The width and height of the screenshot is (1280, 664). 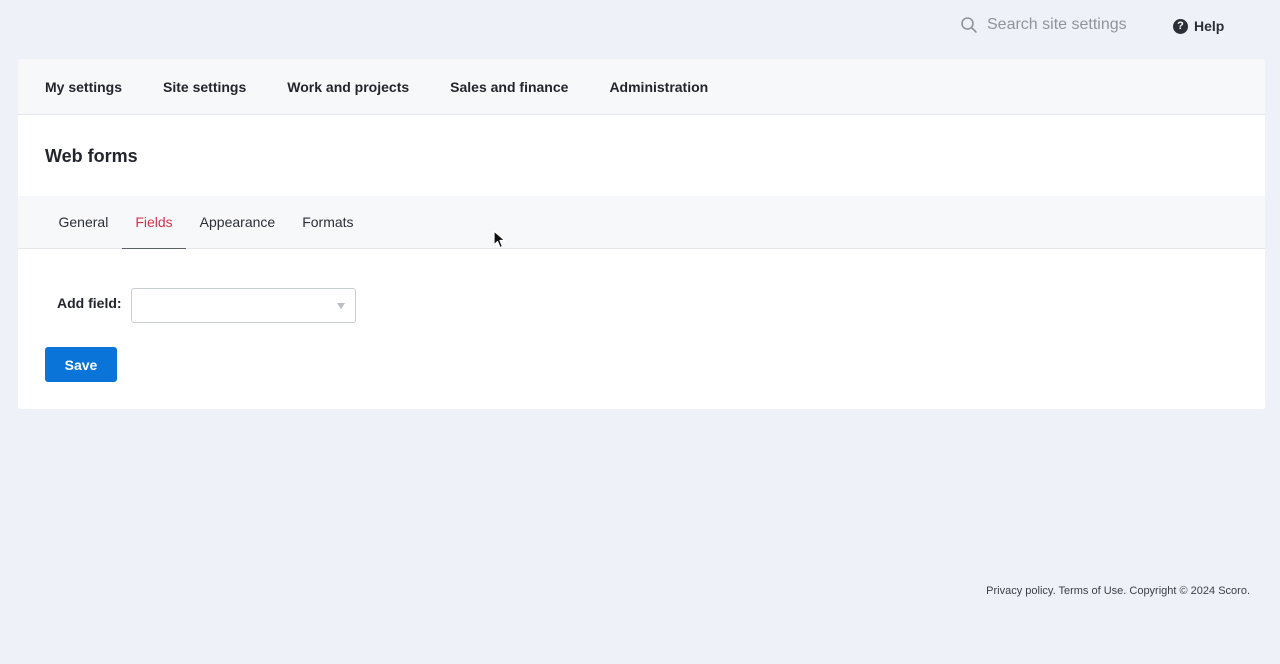 What do you see at coordinates (1180, 26) in the screenshot?
I see `question-circle-icon: ?` at bounding box center [1180, 26].